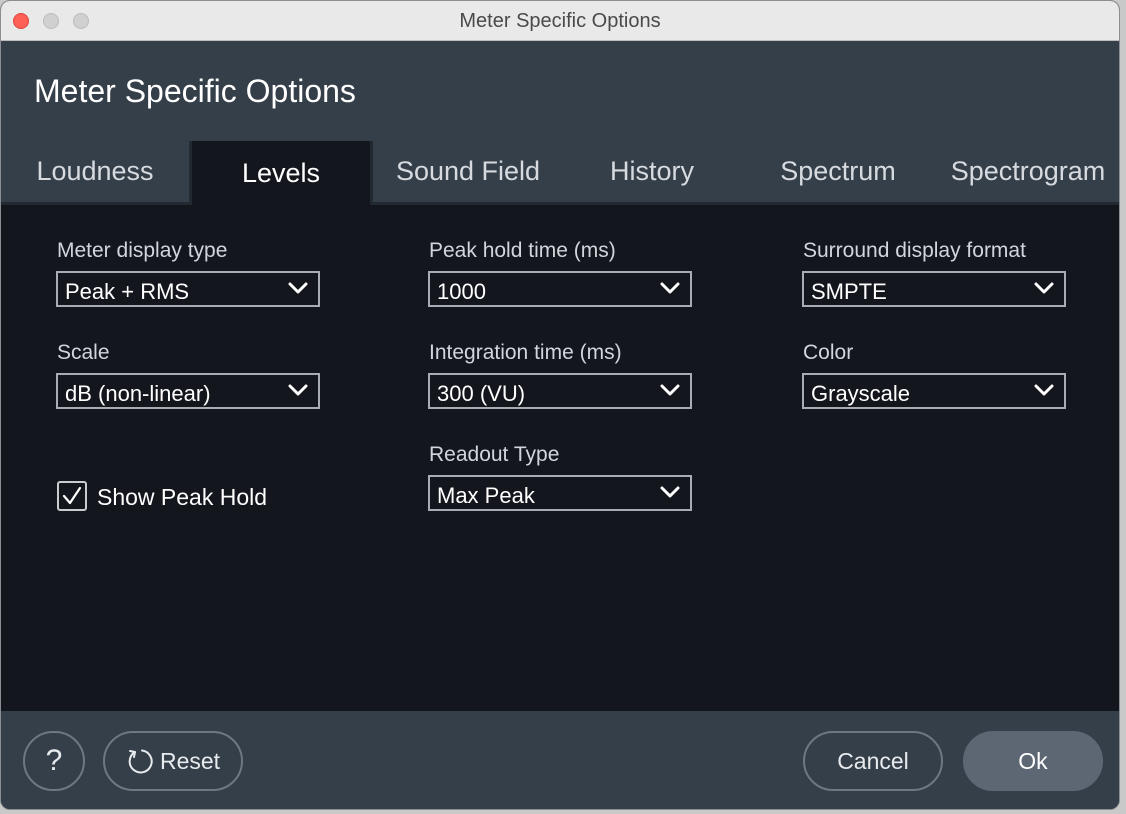 This screenshot has height=814, width=1126. Describe the element at coordinates (525, 352) in the screenshot. I see `integration-time-label: Integration time (ms)` at that location.